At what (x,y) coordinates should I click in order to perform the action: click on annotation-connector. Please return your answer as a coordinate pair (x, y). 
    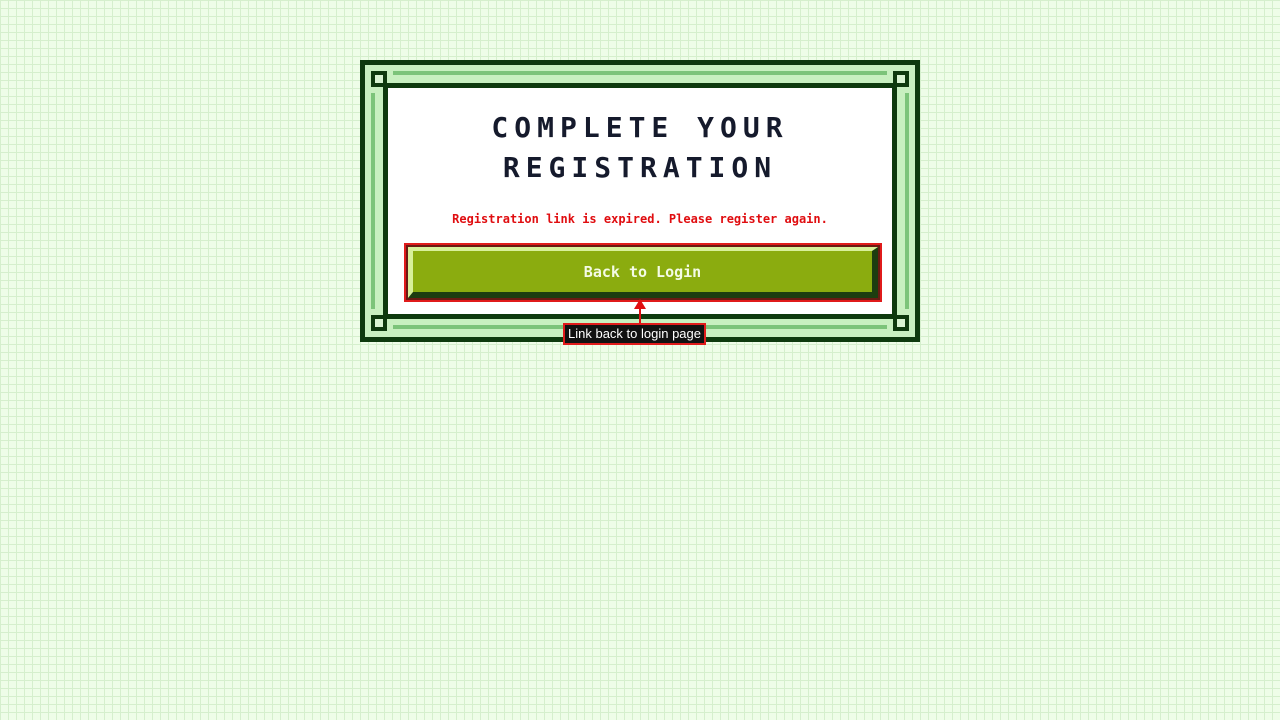
    Looking at the image, I should click on (640, 316).